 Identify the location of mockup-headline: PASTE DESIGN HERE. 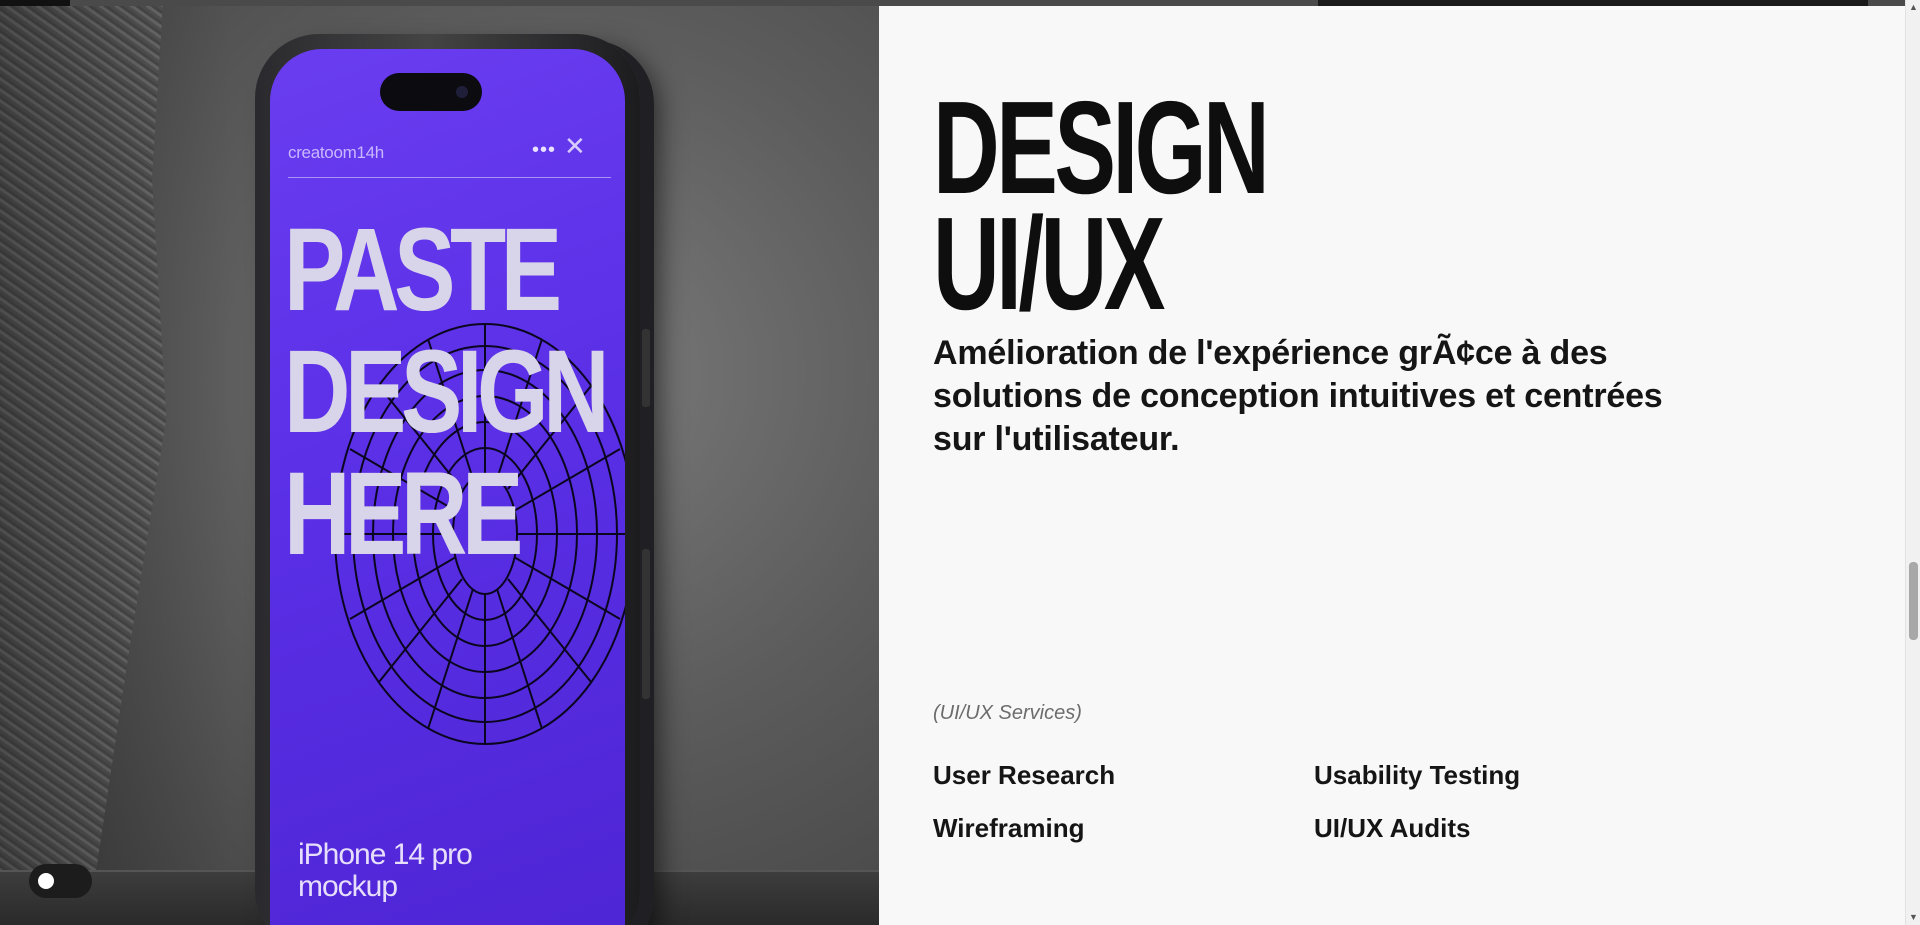
(447, 392).